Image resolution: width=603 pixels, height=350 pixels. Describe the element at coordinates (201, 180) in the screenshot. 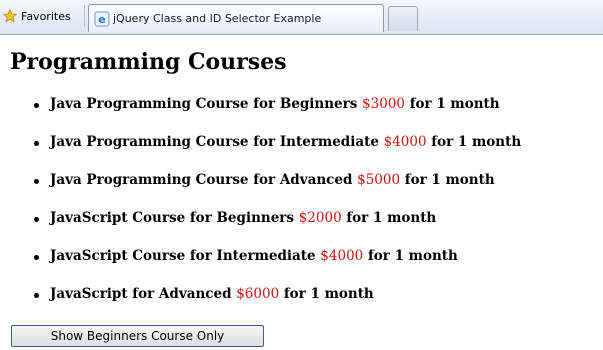

I see `course-name: Java Programming Course for Advanced` at that location.